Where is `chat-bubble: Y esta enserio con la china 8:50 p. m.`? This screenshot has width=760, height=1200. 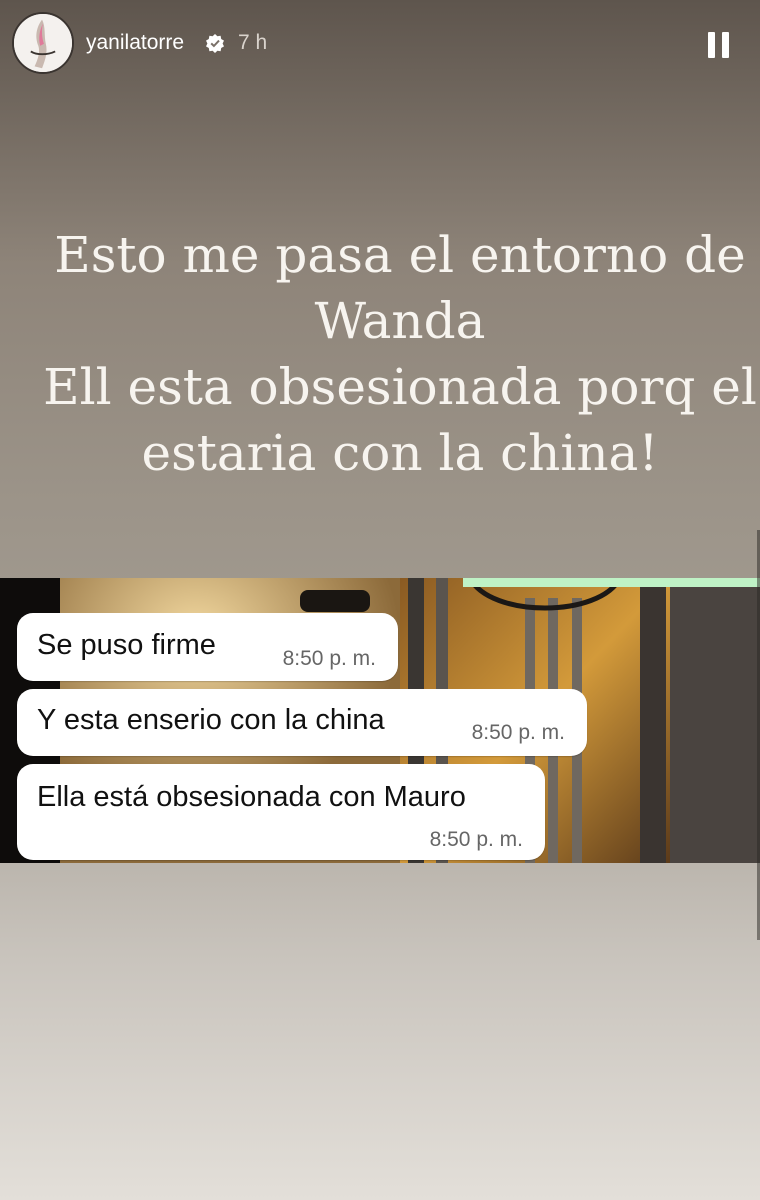 chat-bubble: Y esta enserio con la china 8:50 p. m. is located at coordinates (302, 722).